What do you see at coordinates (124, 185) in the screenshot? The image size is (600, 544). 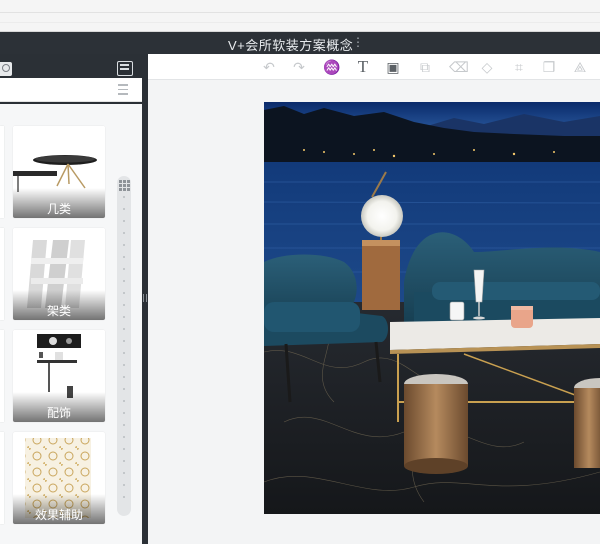 I see `grid-icon` at bounding box center [124, 185].